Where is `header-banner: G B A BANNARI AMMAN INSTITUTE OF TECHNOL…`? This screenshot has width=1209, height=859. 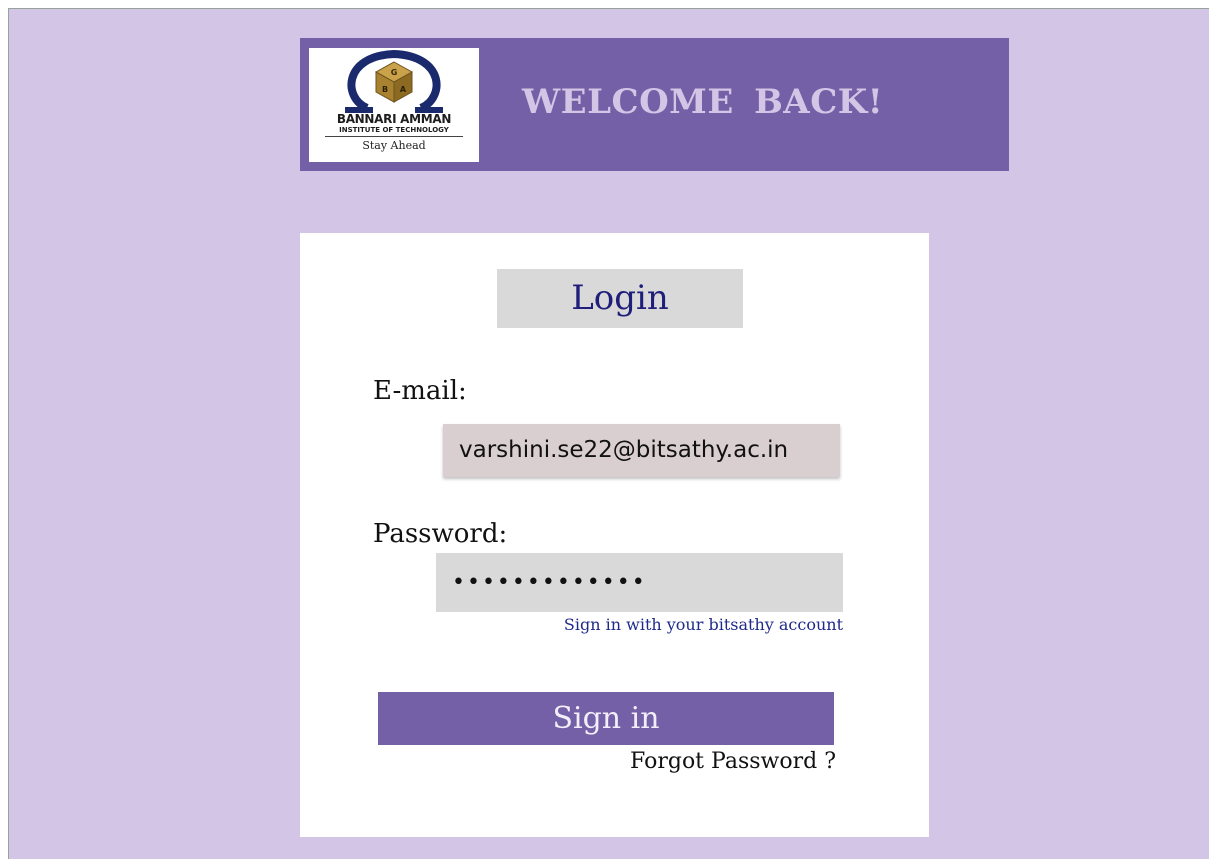
header-banner: G B A BANNARI AMMAN INSTITUTE OF TECHNOL… is located at coordinates (654, 104).